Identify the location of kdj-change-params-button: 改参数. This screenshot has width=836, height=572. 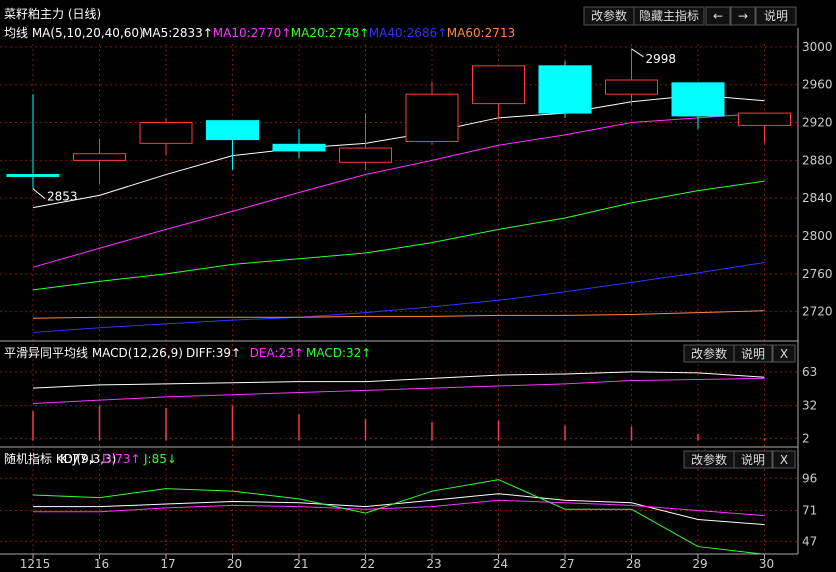
(709, 459).